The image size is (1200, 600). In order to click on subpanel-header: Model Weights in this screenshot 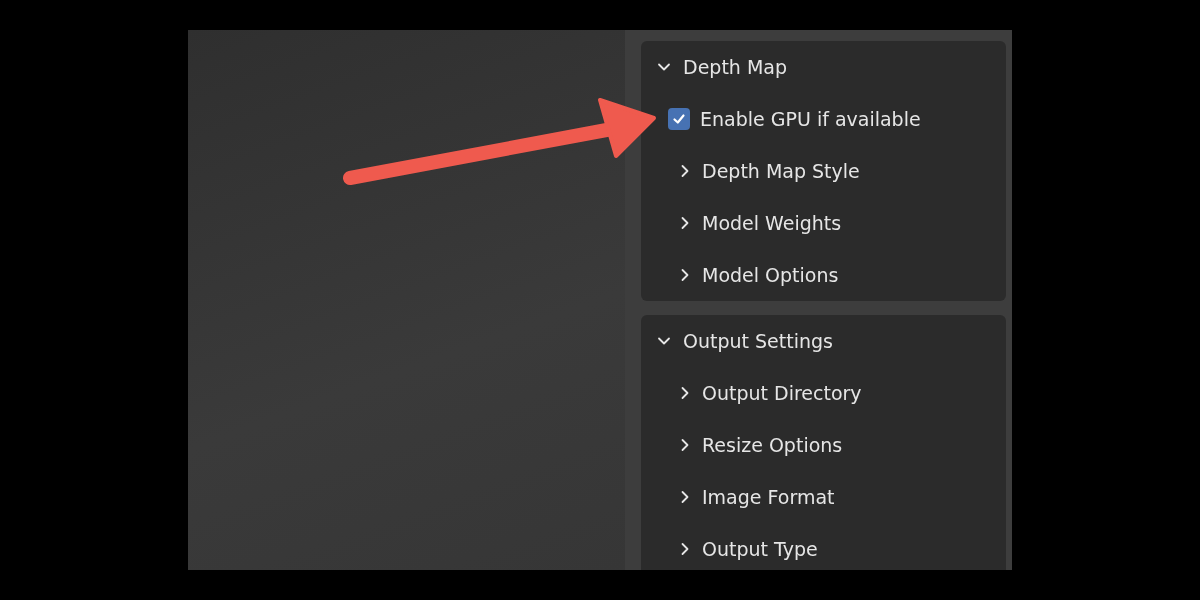, I will do `click(823, 223)`.